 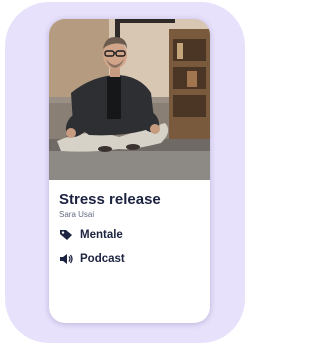 I want to click on tag-category: Mentale, so click(x=131, y=235).